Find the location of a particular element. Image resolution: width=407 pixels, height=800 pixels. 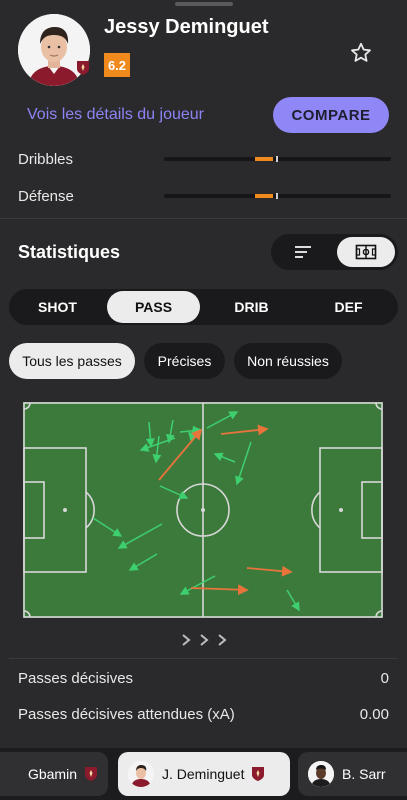

centre-spot is located at coordinates (203, 510).